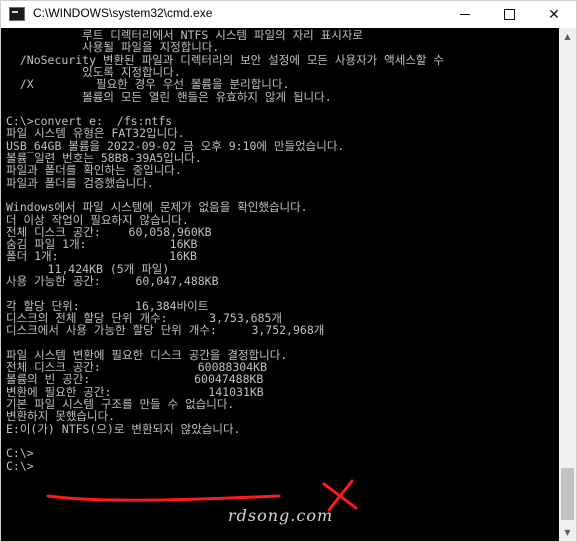 The width and height of the screenshot is (577, 542). I want to click on scroll-down-arrow-icon: ▼, so click(567, 532).